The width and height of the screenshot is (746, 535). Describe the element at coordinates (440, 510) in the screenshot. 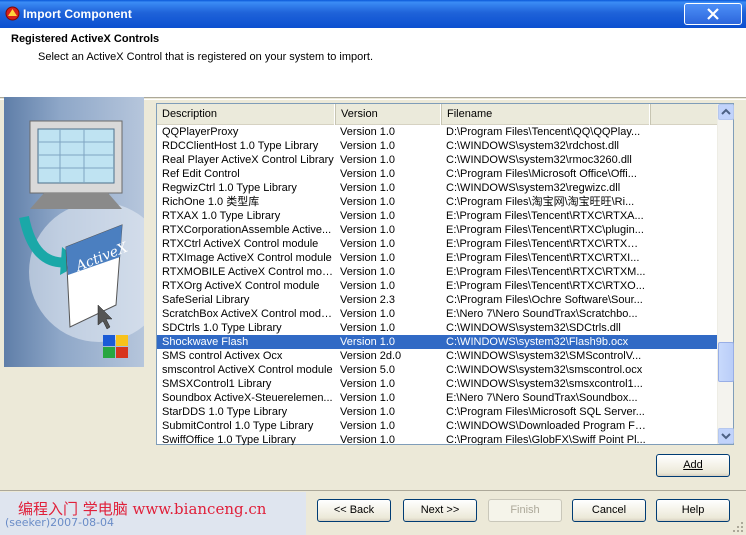

I see `next-button: Next >>` at that location.